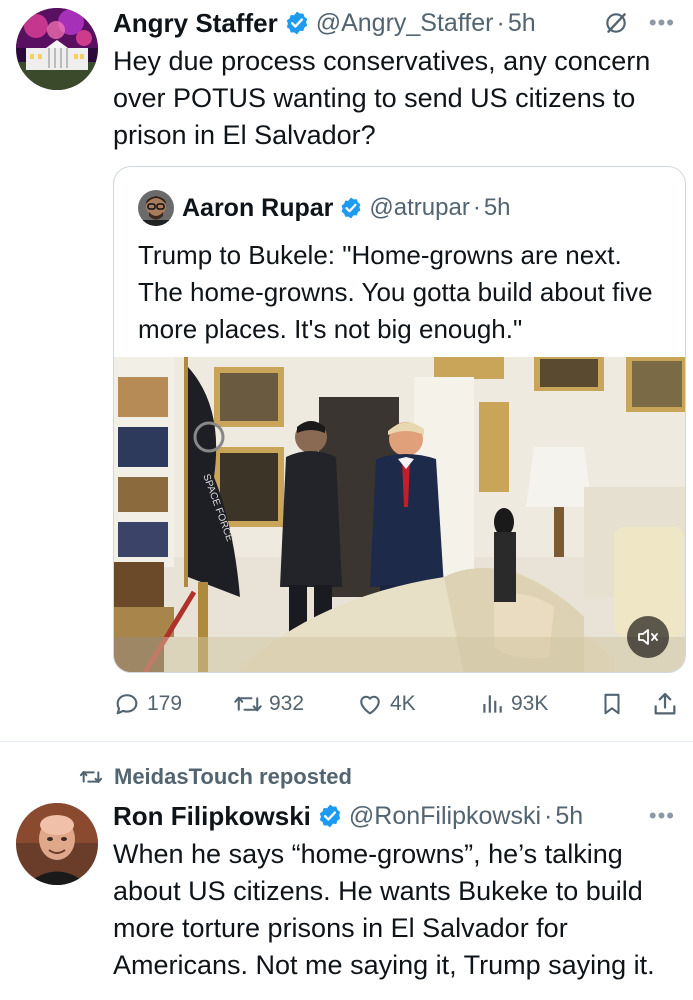 This screenshot has width=693, height=1000. Describe the element at coordinates (530, 703) in the screenshot. I see `view-count: 93K` at that location.